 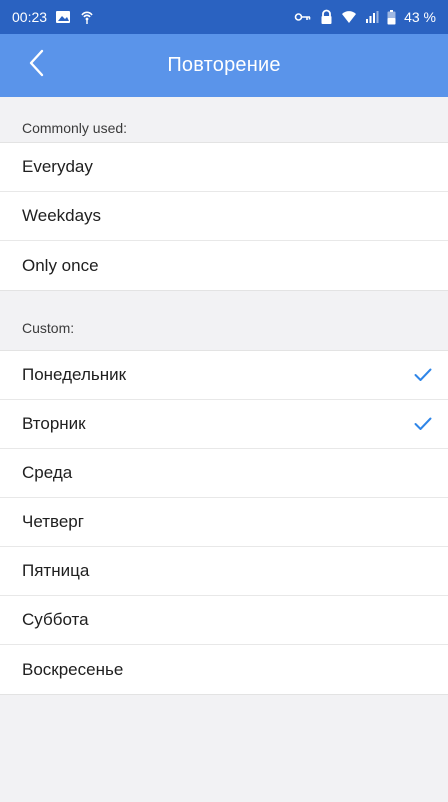 I want to click on list-item-label: Понедельник, so click(x=74, y=374).